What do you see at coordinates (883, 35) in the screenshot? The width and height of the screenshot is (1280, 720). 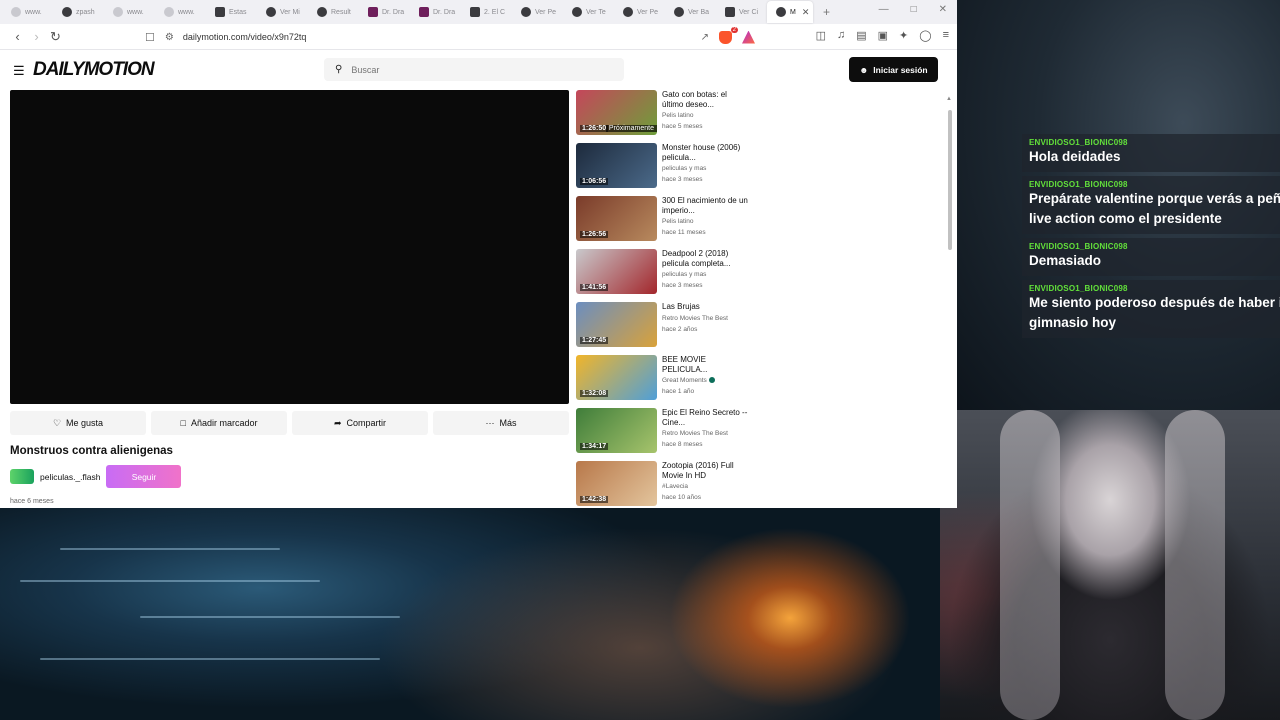 I see `wallet-icon: ▣` at bounding box center [883, 35].